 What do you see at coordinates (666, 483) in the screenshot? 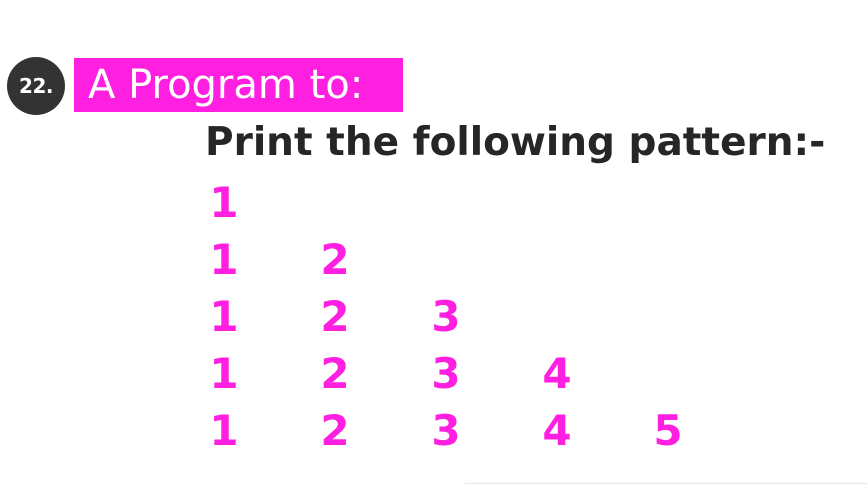
I see `divider-line` at bounding box center [666, 483].